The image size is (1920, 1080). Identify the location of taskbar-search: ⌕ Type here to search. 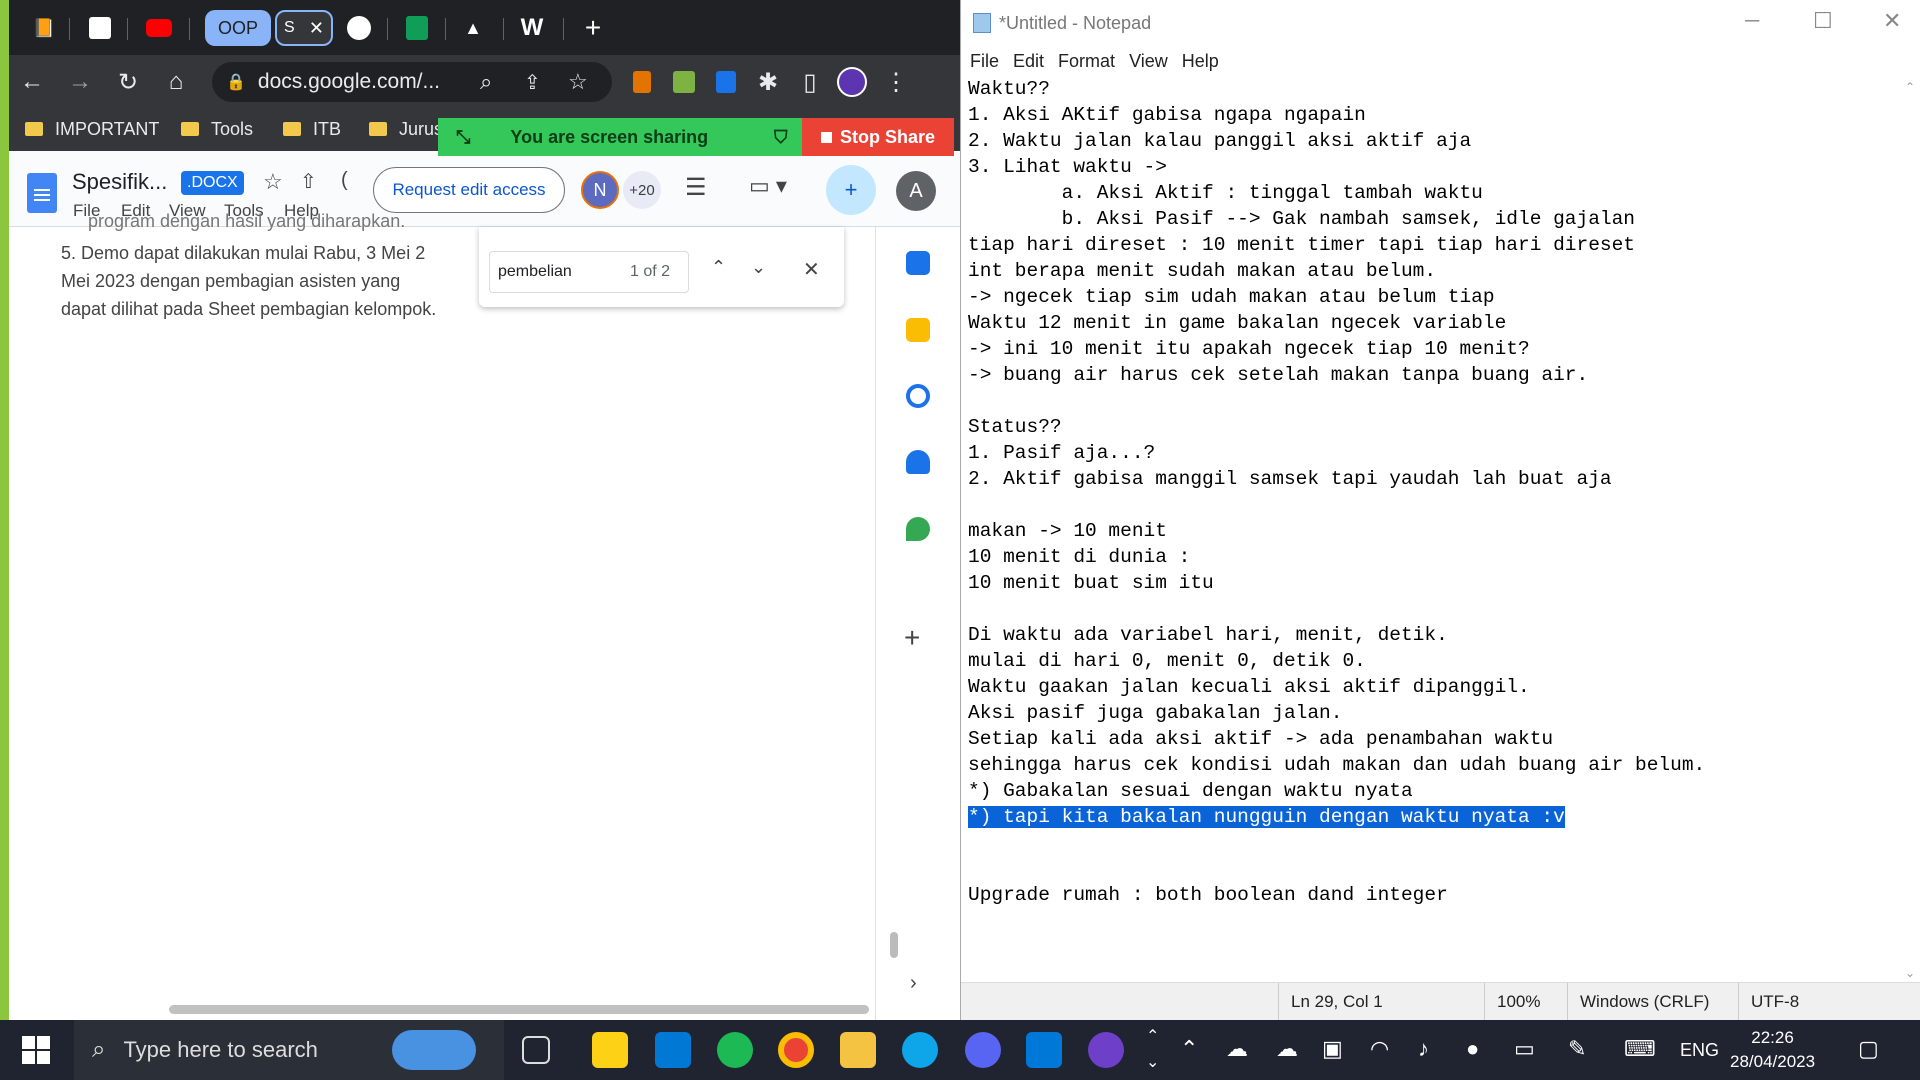
(289, 1050).